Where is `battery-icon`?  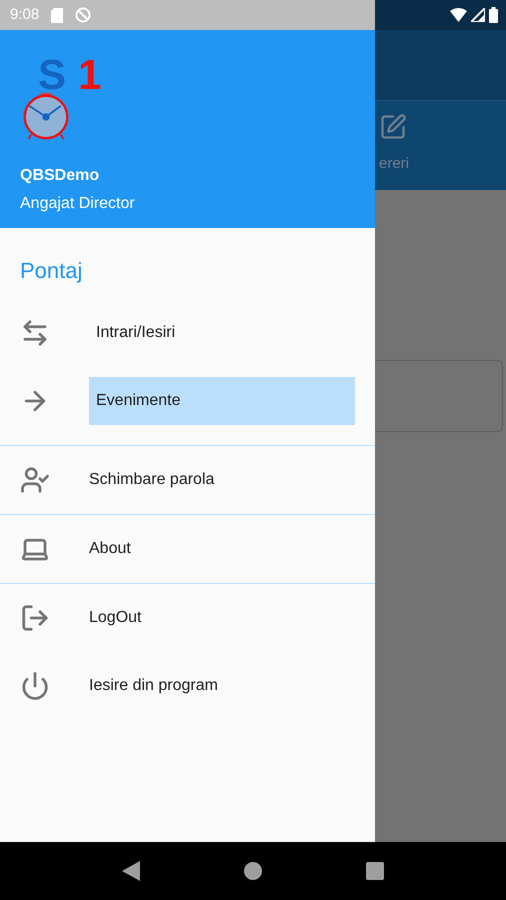
battery-icon is located at coordinates (493, 15).